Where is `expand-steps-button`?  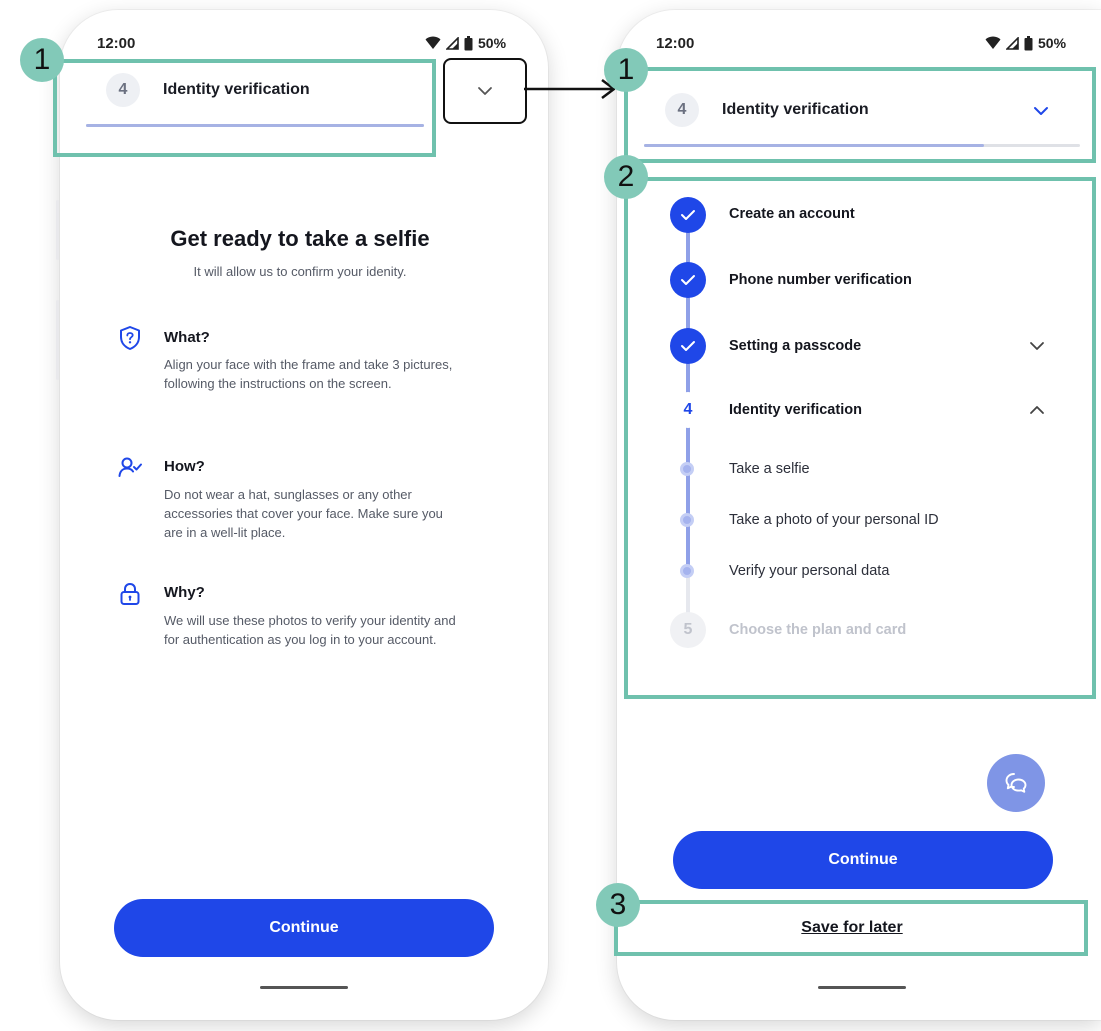
expand-steps-button is located at coordinates (485, 91).